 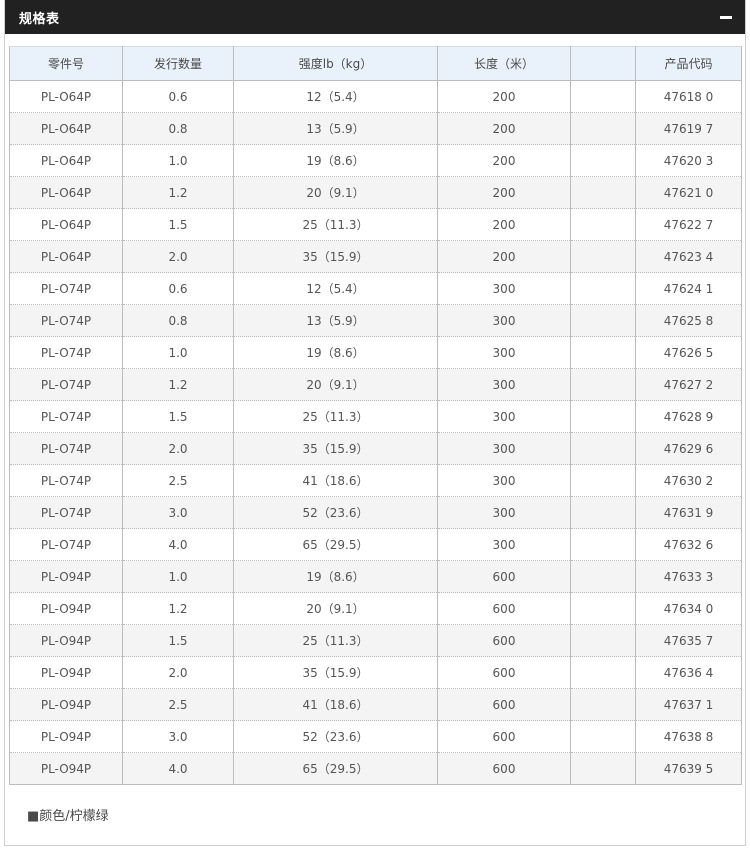 What do you see at coordinates (688, 480) in the screenshot?
I see `cell-product-code: 47630 2` at bounding box center [688, 480].